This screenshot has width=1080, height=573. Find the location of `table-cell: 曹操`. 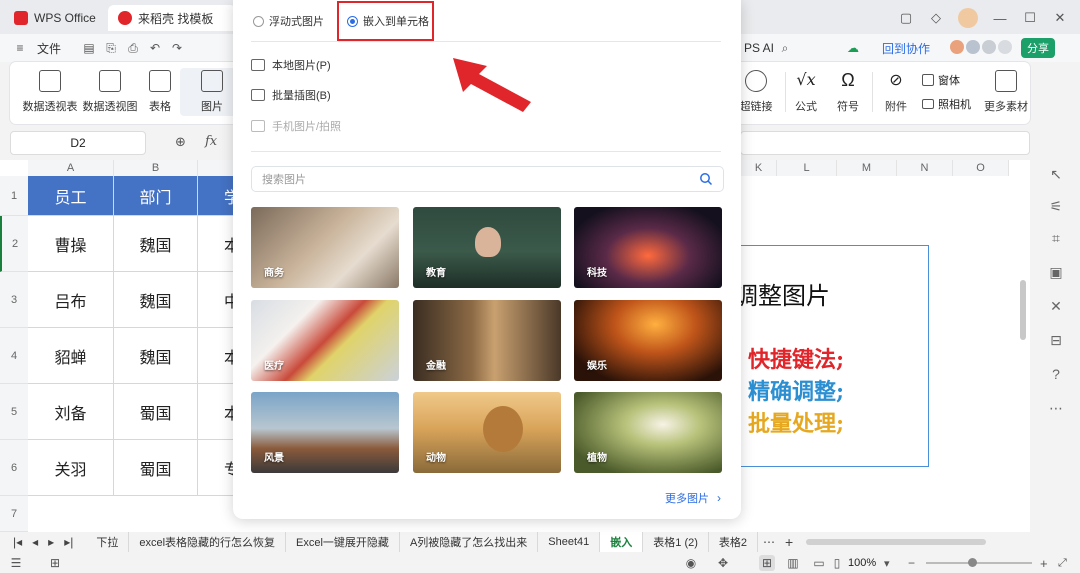

table-cell: 曹操 is located at coordinates (71, 244).